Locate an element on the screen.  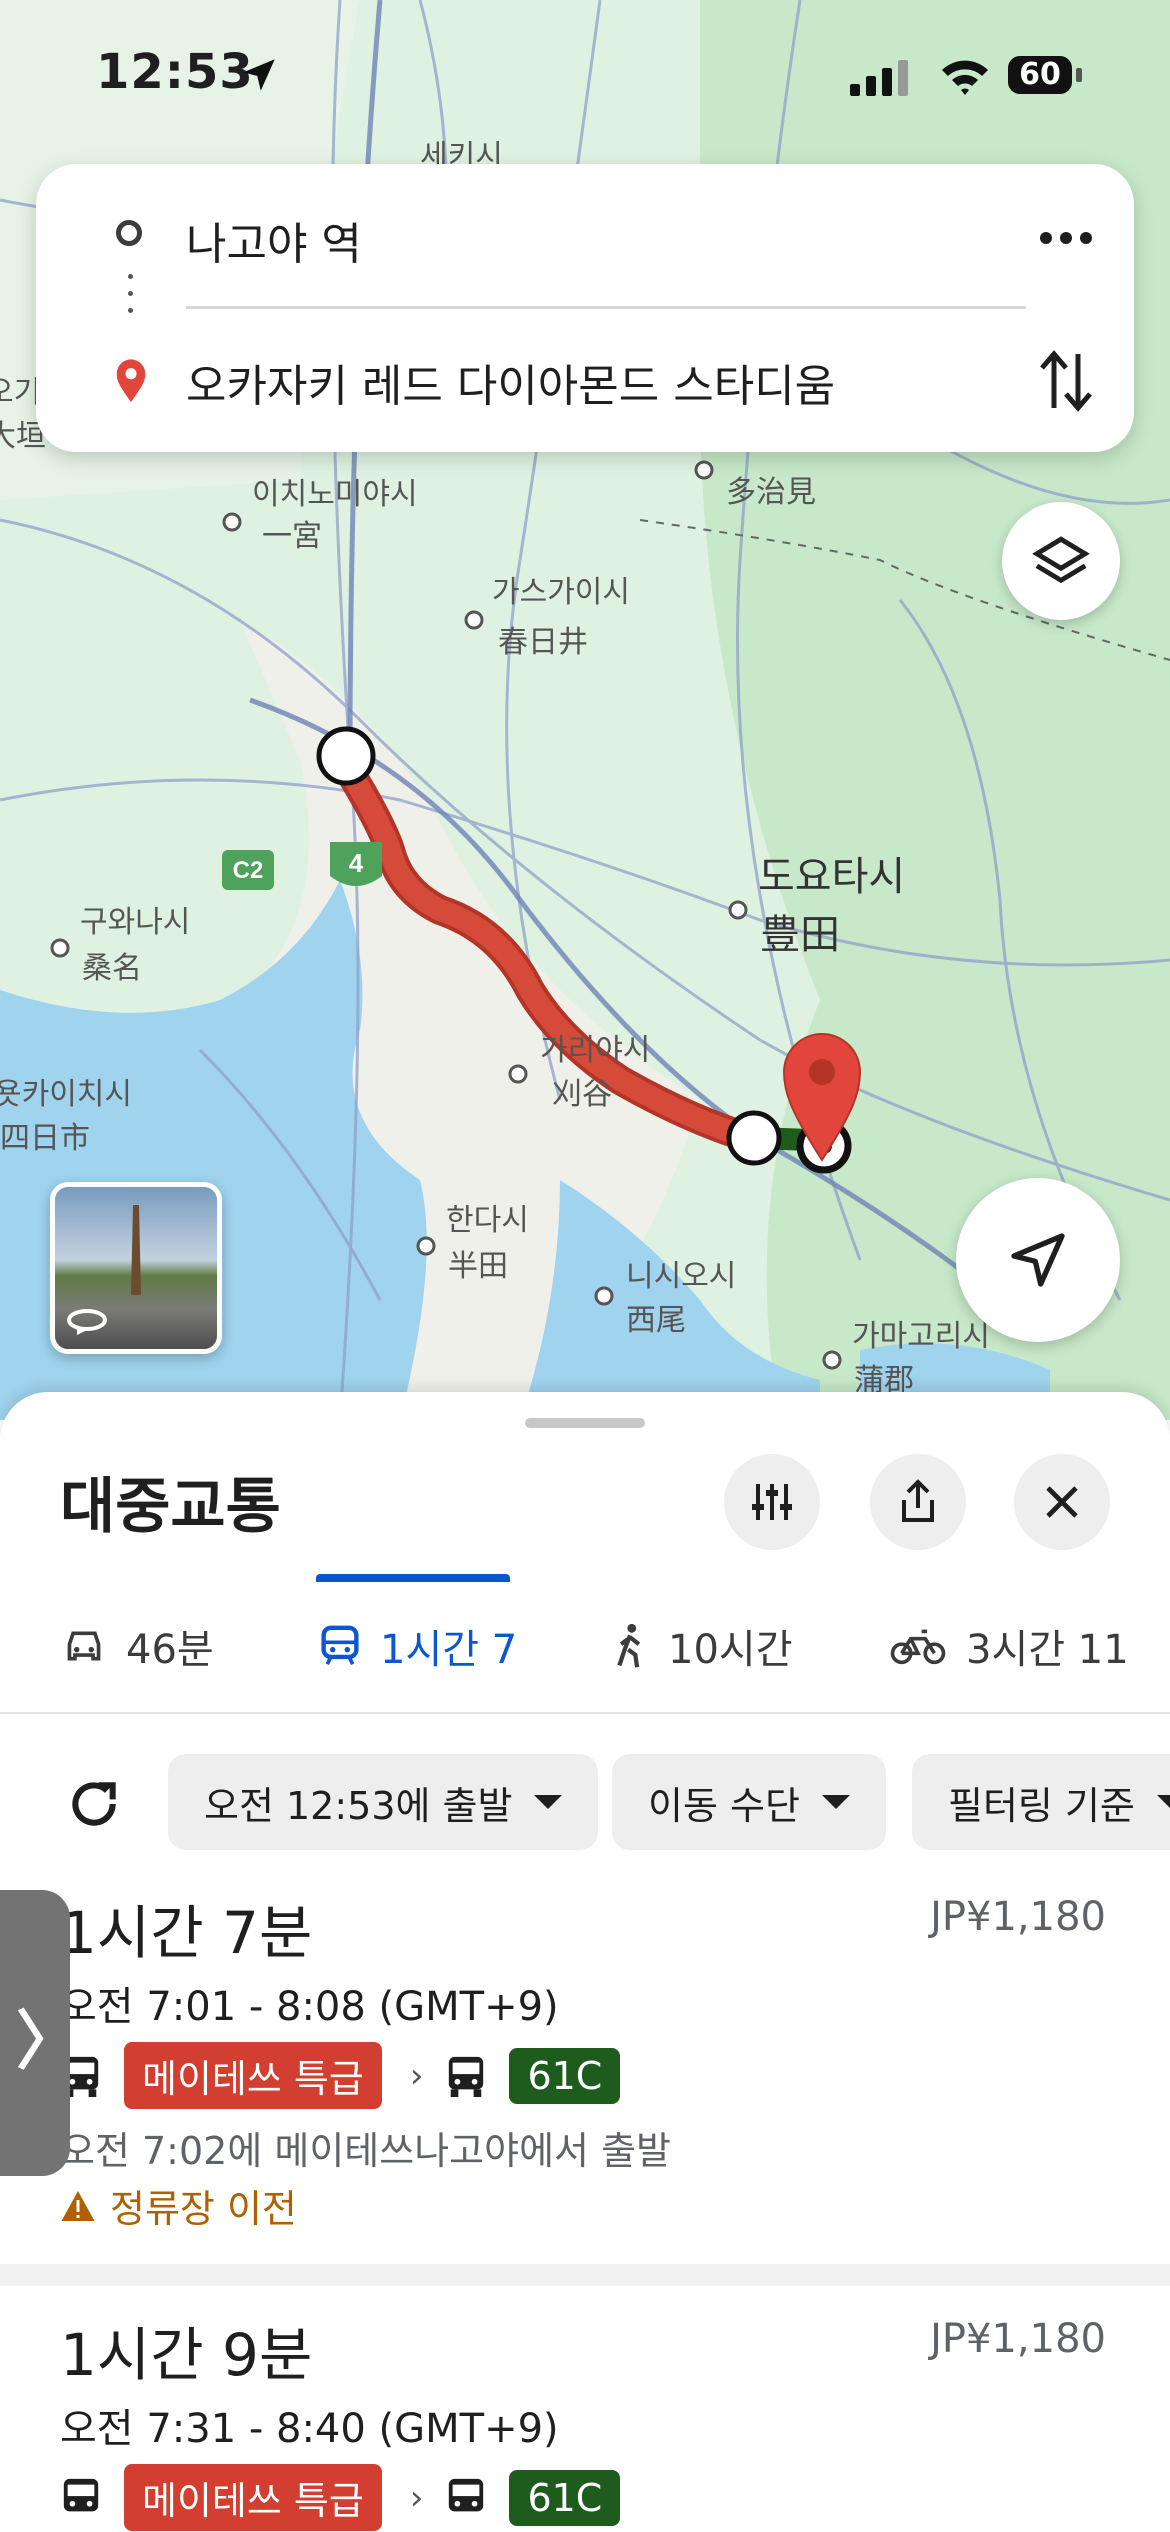
filter-label: 필터링 기준 is located at coordinates (1041, 1805).